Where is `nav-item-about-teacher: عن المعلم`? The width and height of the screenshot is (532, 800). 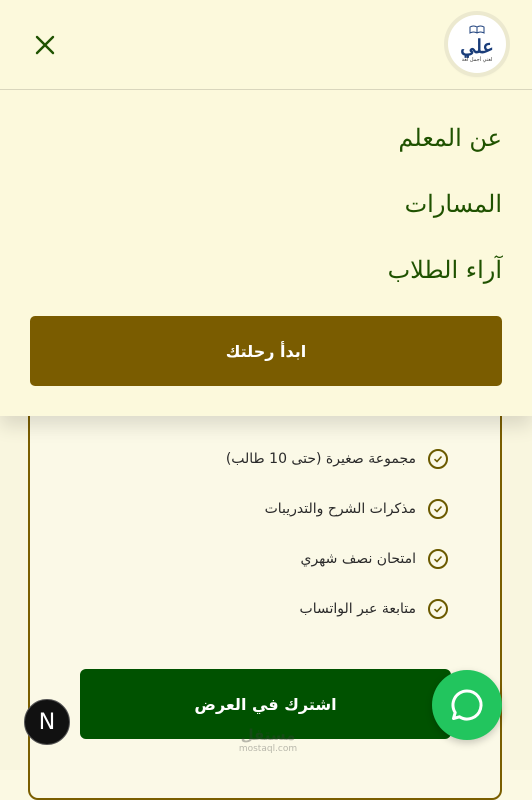 nav-item-about-teacher: عن المعلم is located at coordinates (445, 151).